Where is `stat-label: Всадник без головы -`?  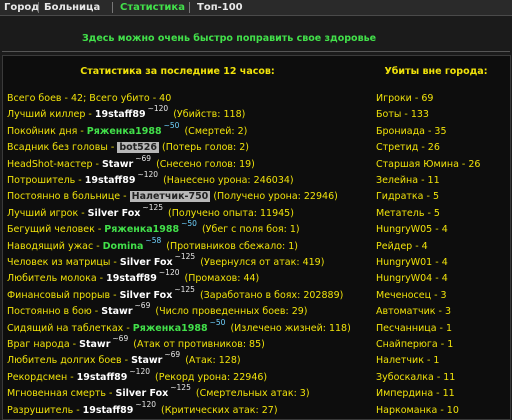
stat-label: Всадник без головы - is located at coordinates (62, 148).